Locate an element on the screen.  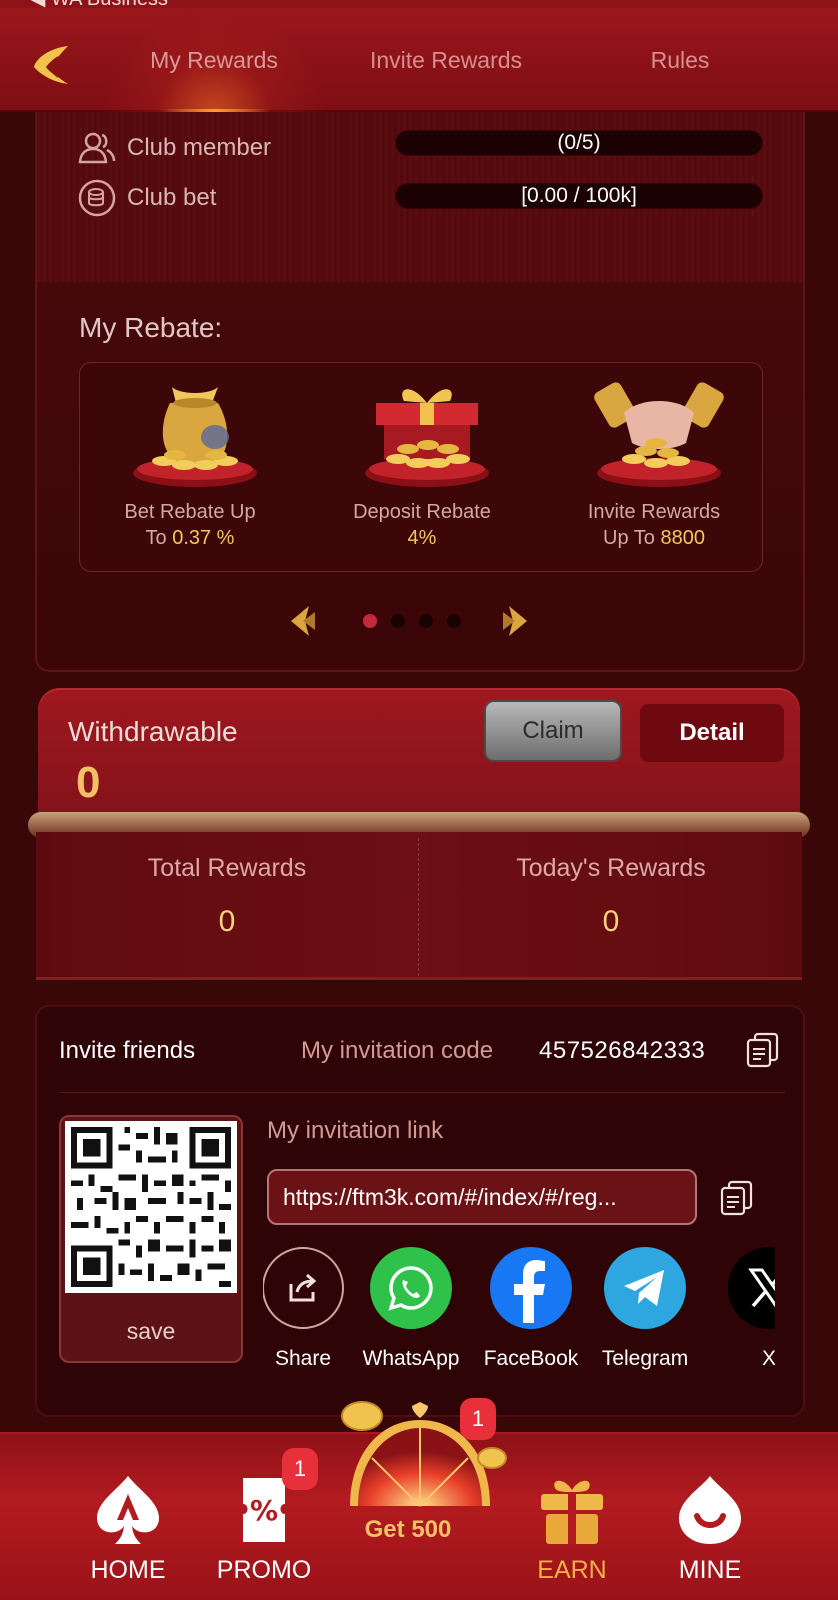
get-500-label: Get 500 is located at coordinates (408, 1529).